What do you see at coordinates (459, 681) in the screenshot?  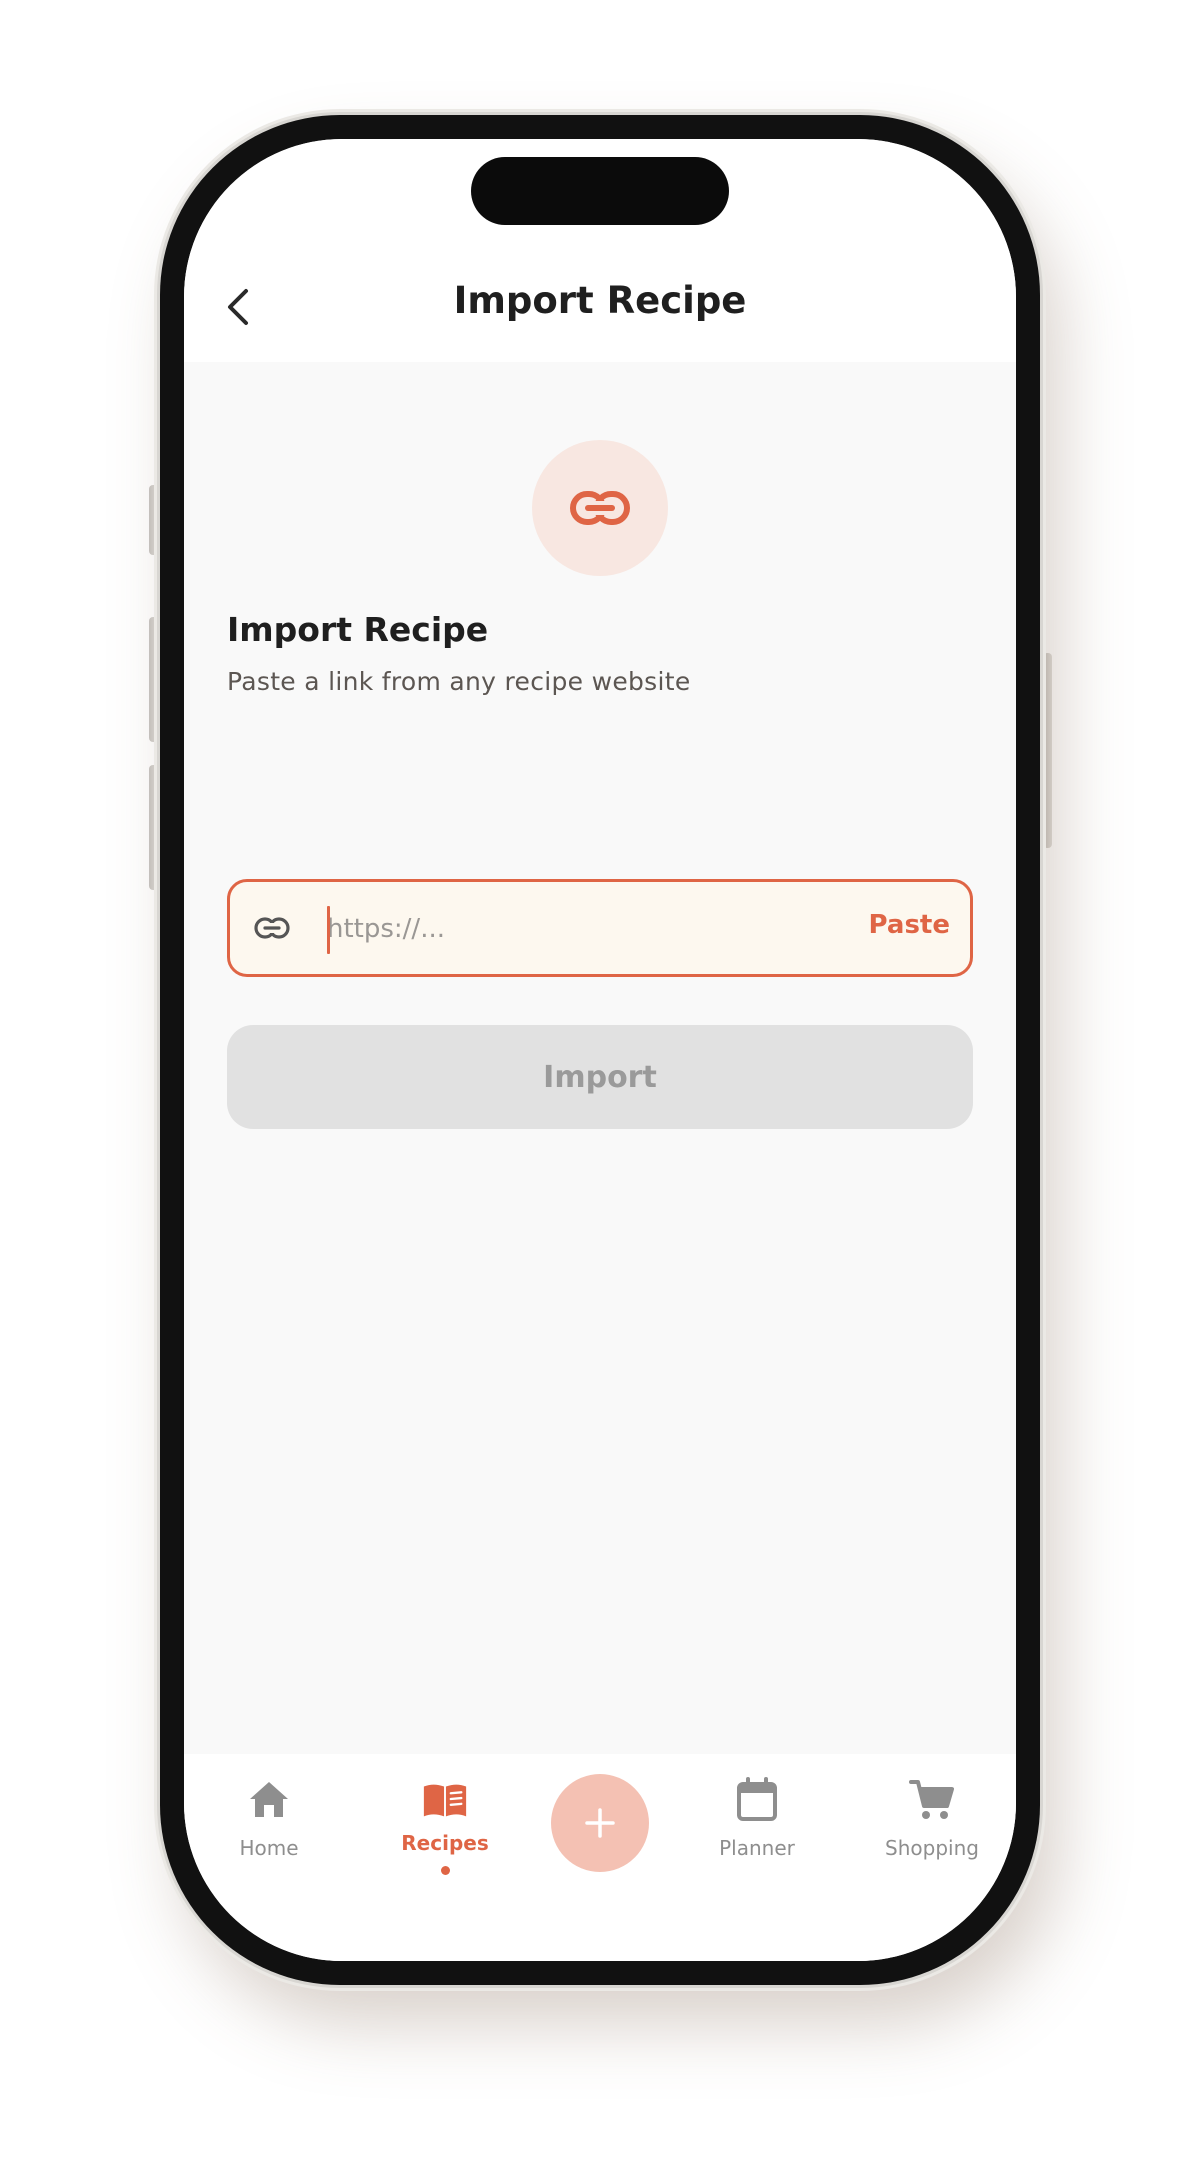 I see `import-subtitle: Paste a link from any recipe website` at bounding box center [459, 681].